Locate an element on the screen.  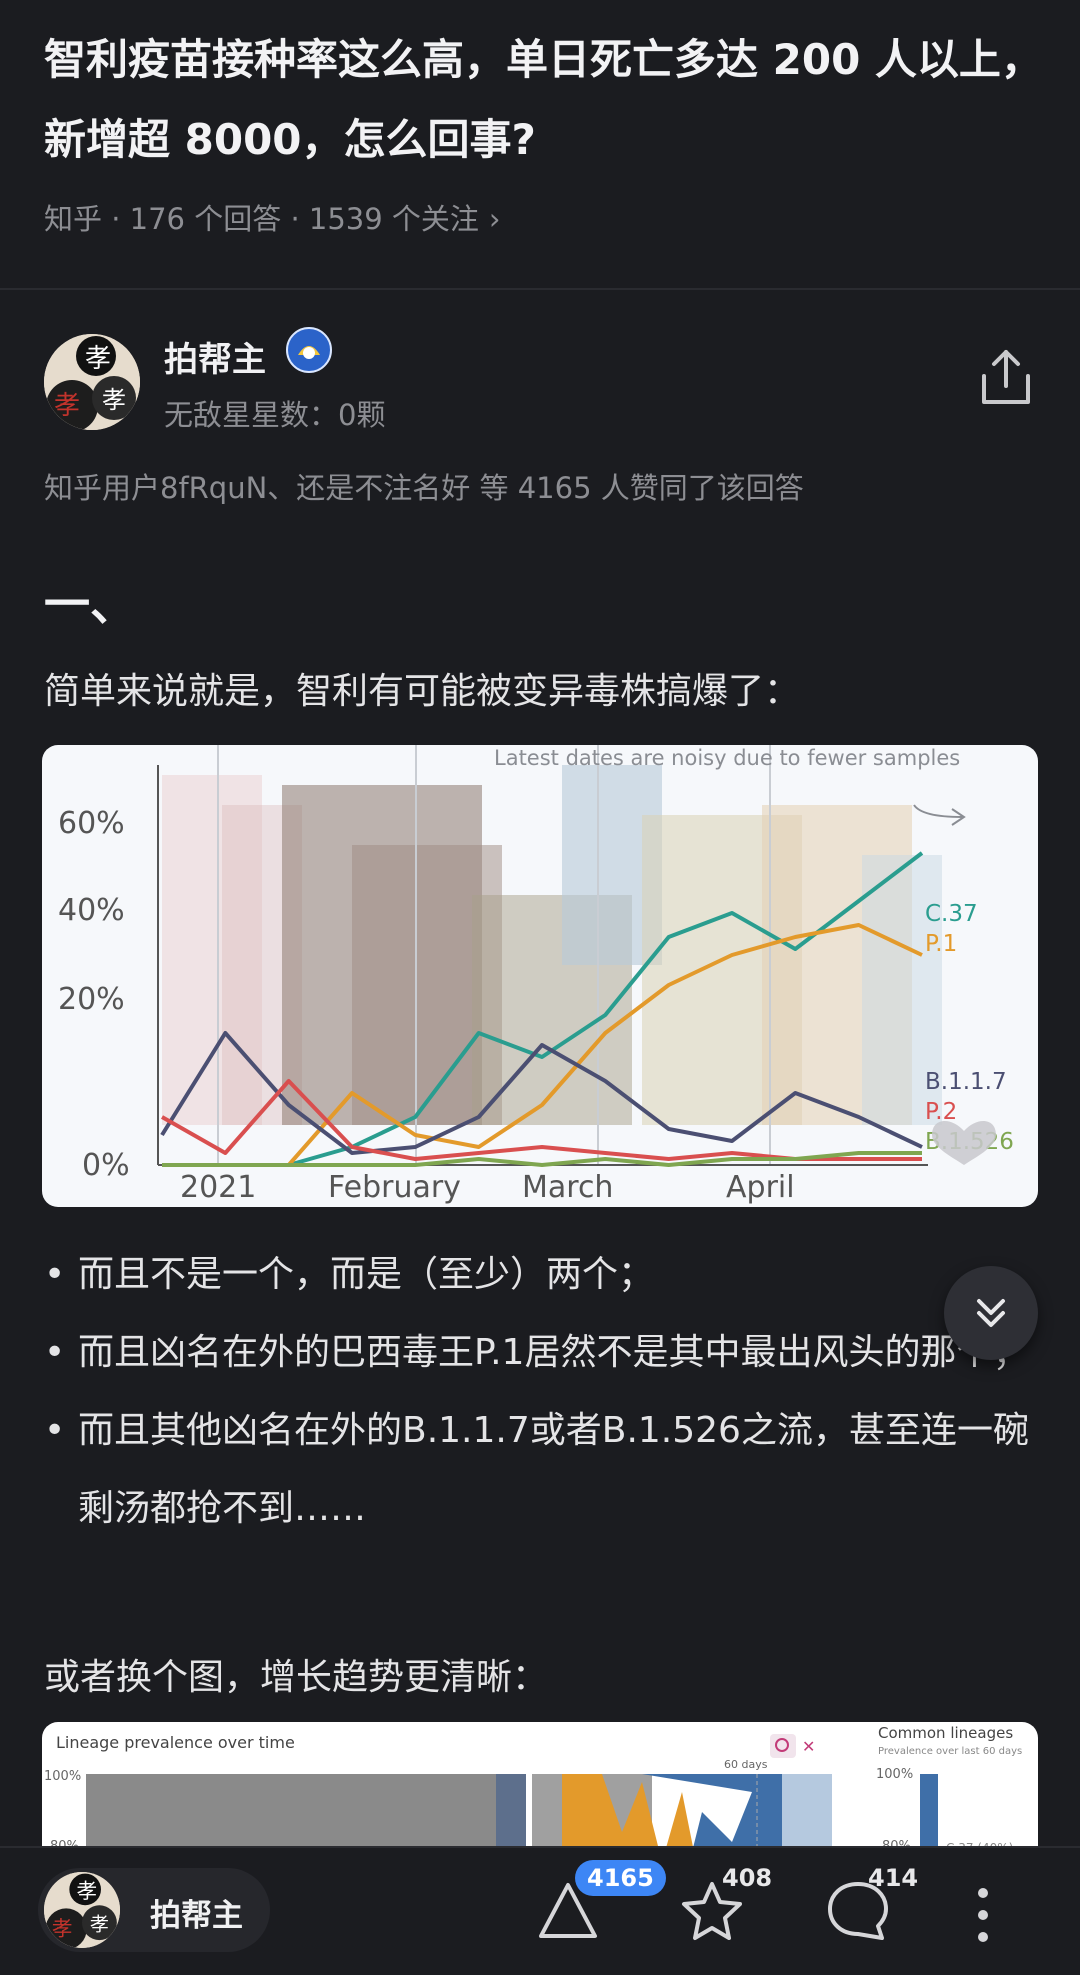
chevron-right-icon: › is located at coordinates (494, 219).